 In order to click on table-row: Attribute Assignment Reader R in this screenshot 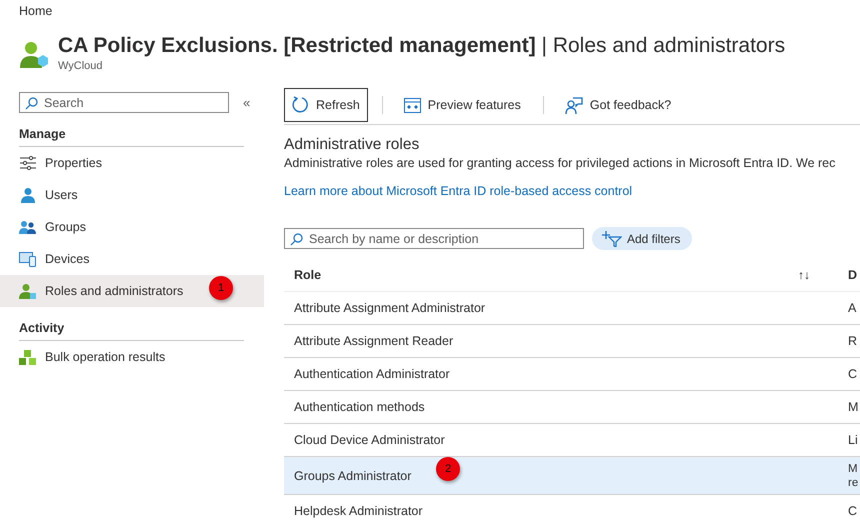, I will do `click(572, 341)`.